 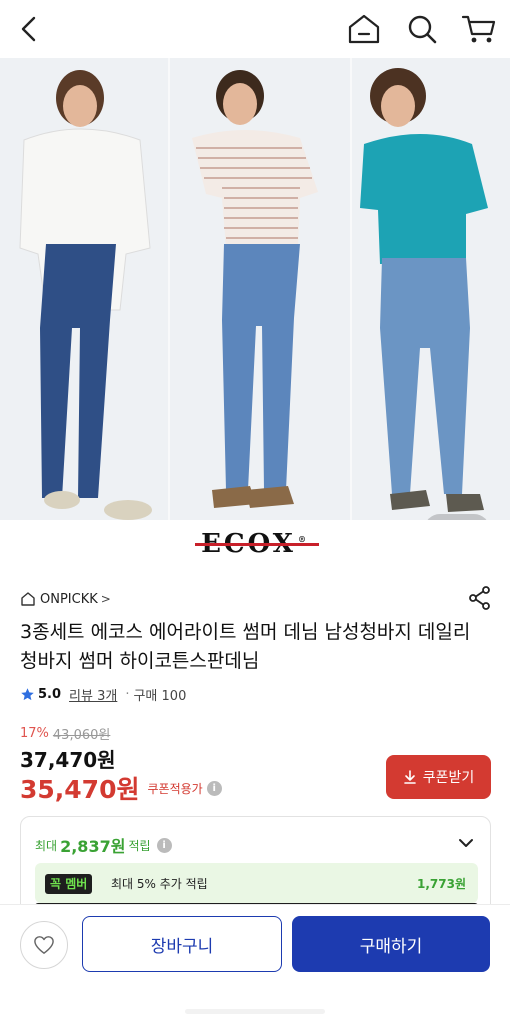 What do you see at coordinates (27, 693) in the screenshot?
I see `star-icon` at bounding box center [27, 693].